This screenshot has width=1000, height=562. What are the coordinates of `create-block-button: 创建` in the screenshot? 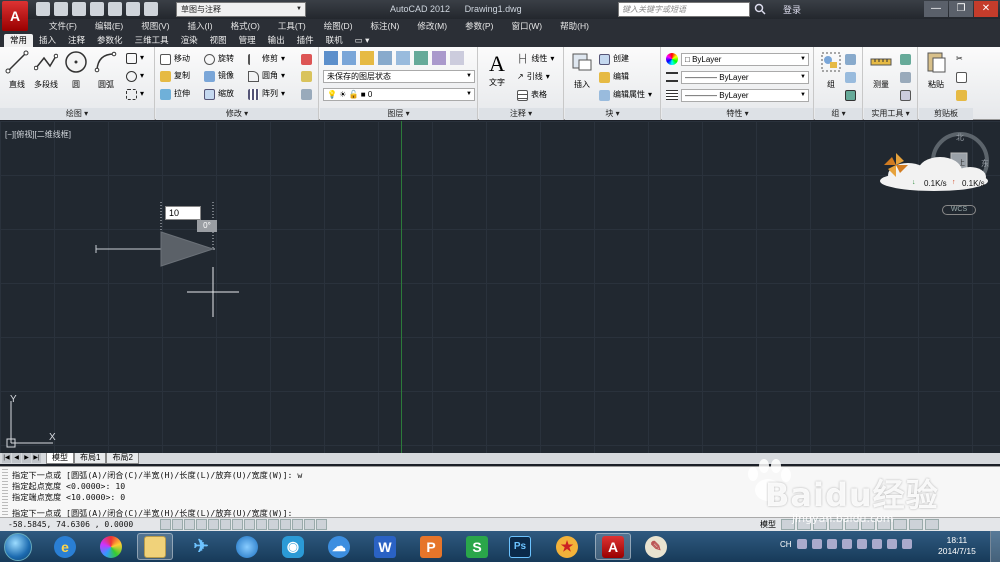 It's located at (614, 59).